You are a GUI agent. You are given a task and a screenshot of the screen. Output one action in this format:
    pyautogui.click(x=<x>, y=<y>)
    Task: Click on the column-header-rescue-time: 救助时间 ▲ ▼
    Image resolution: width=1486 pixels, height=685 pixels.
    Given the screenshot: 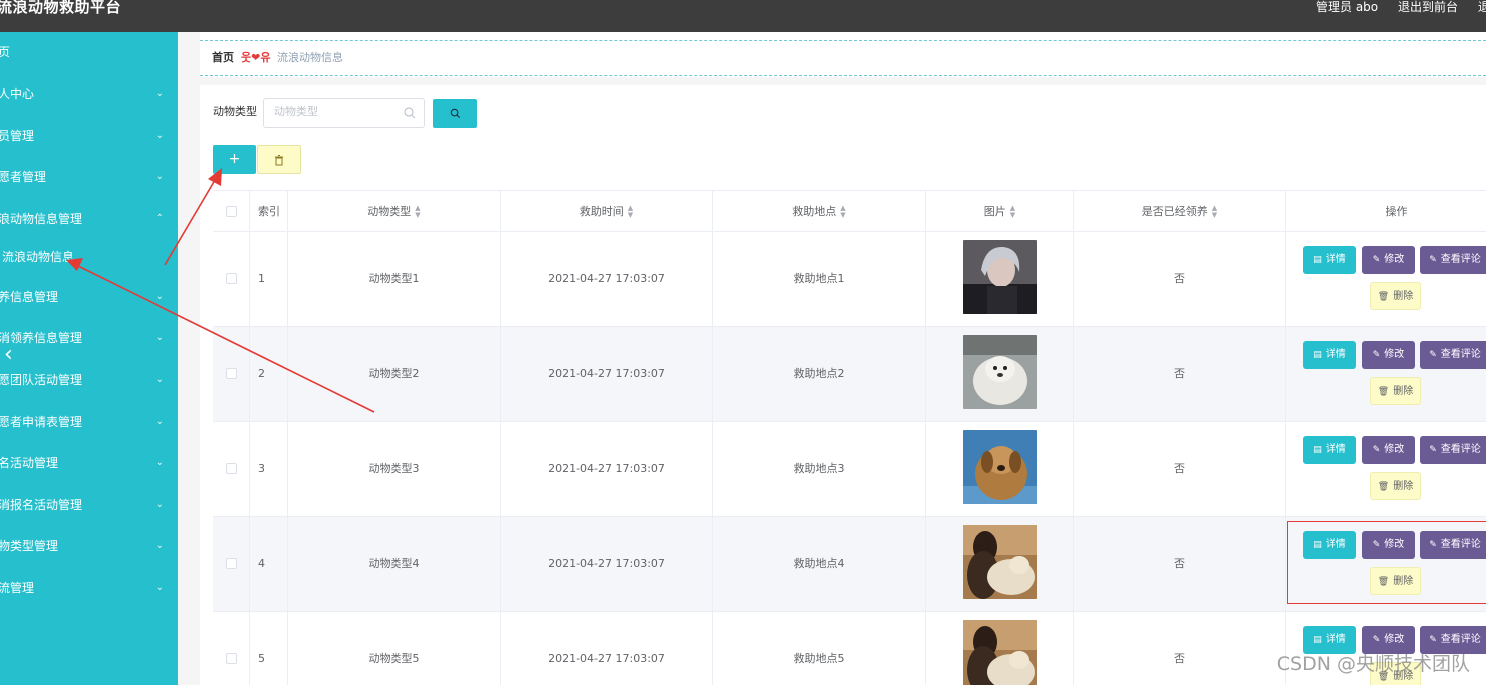 What is the action you would take?
    pyautogui.click(x=607, y=211)
    